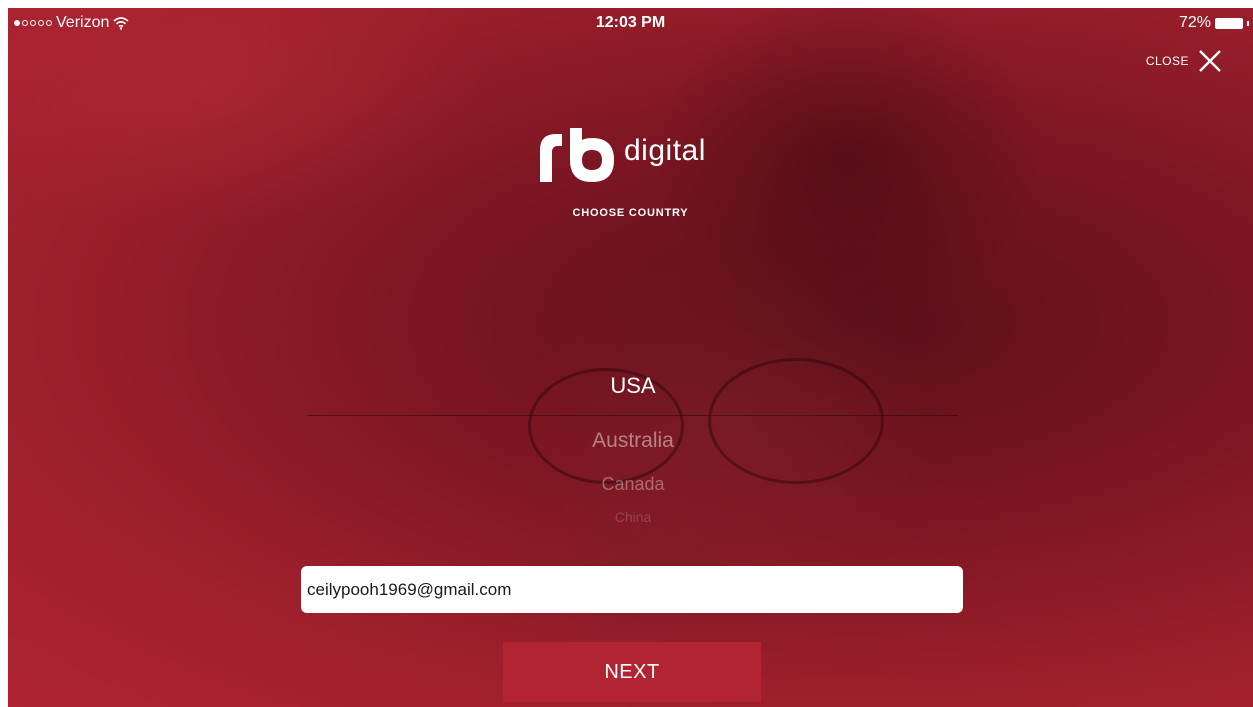 This screenshot has height=707, width=1253. What do you see at coordinates (577, 155) in the screenshot?
I see `rb-logo-mark` at bounding box center [577, 155].